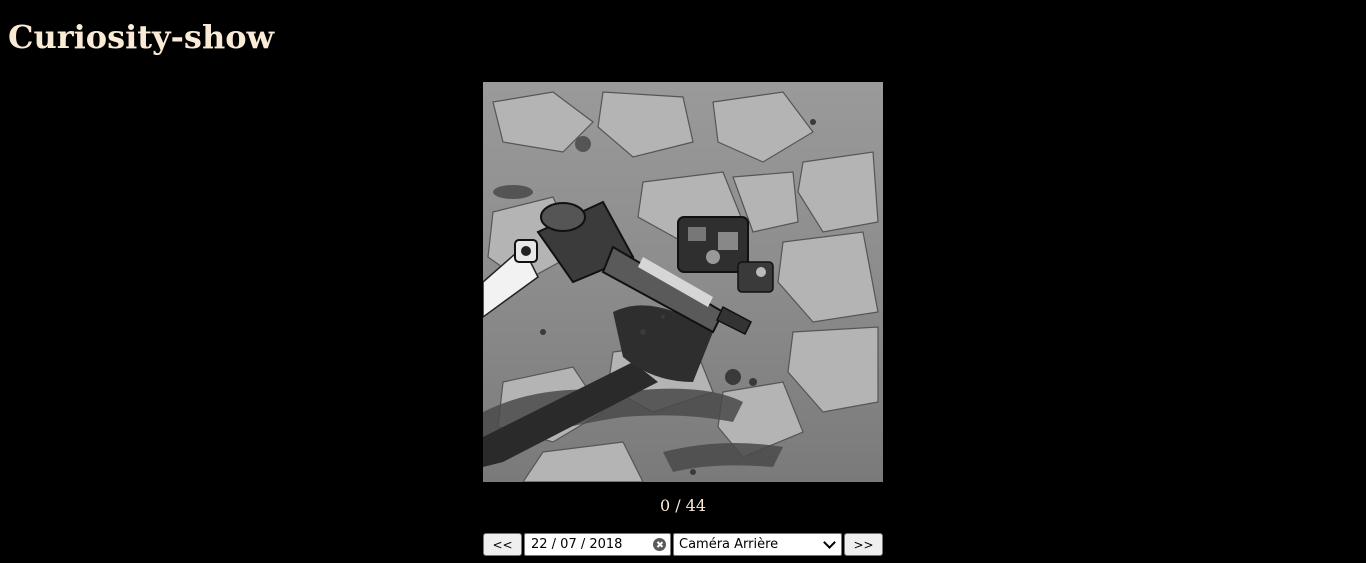  Describe the element at coordinates (683, 505) in the screenshot. I see `image-counter: 0 / 44` at that location.